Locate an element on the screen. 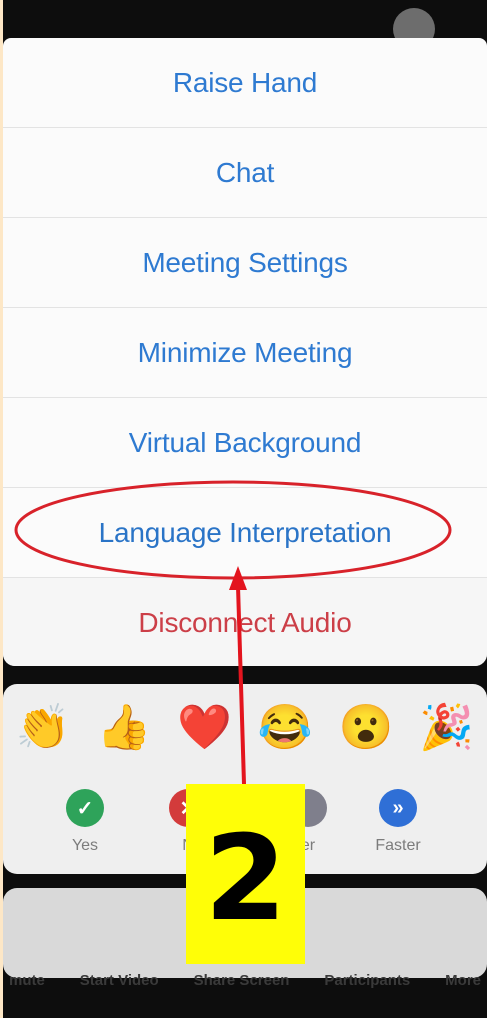  toolbar-participants: Participants is located at coordinates (367, 980).